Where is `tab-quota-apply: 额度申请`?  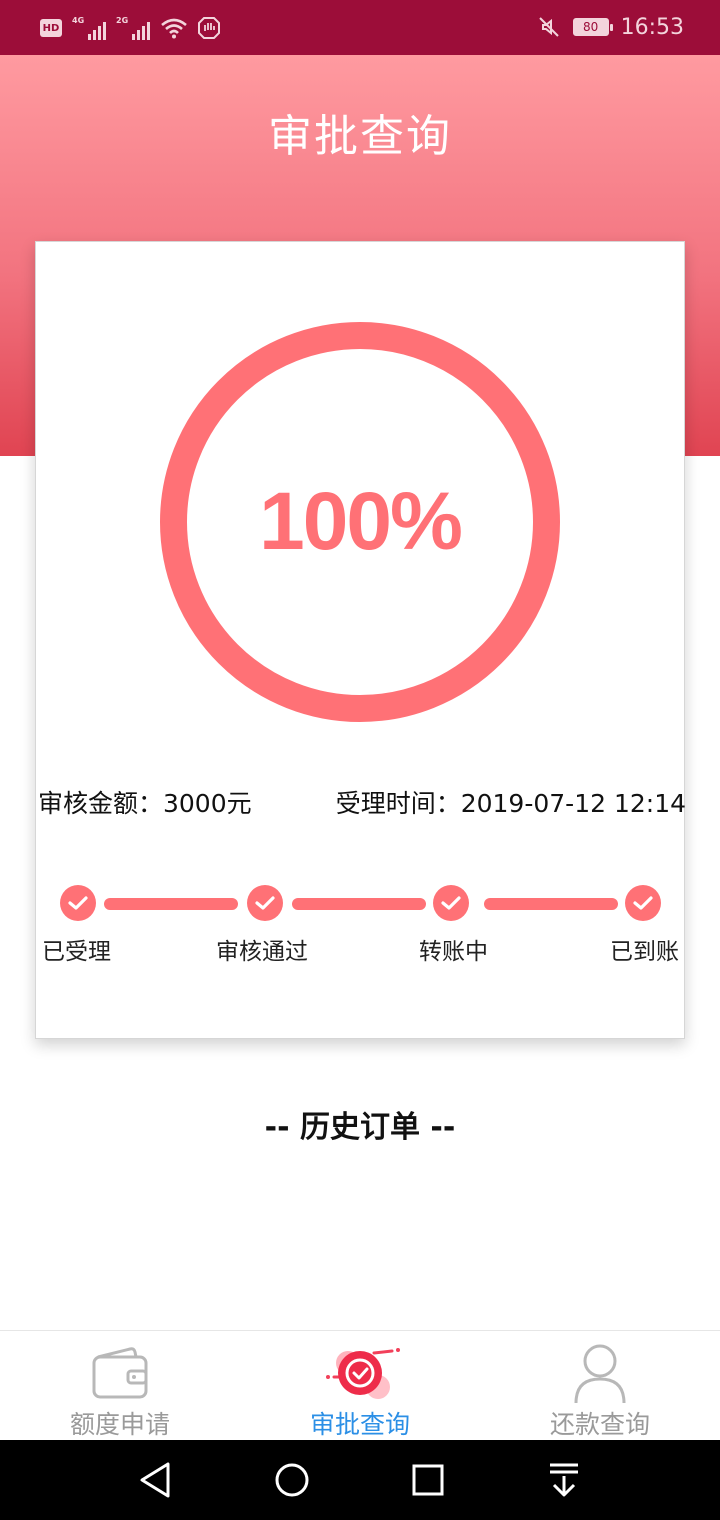
tab-quota-apply: 额度申请 is located at coordinates (120, 1386).